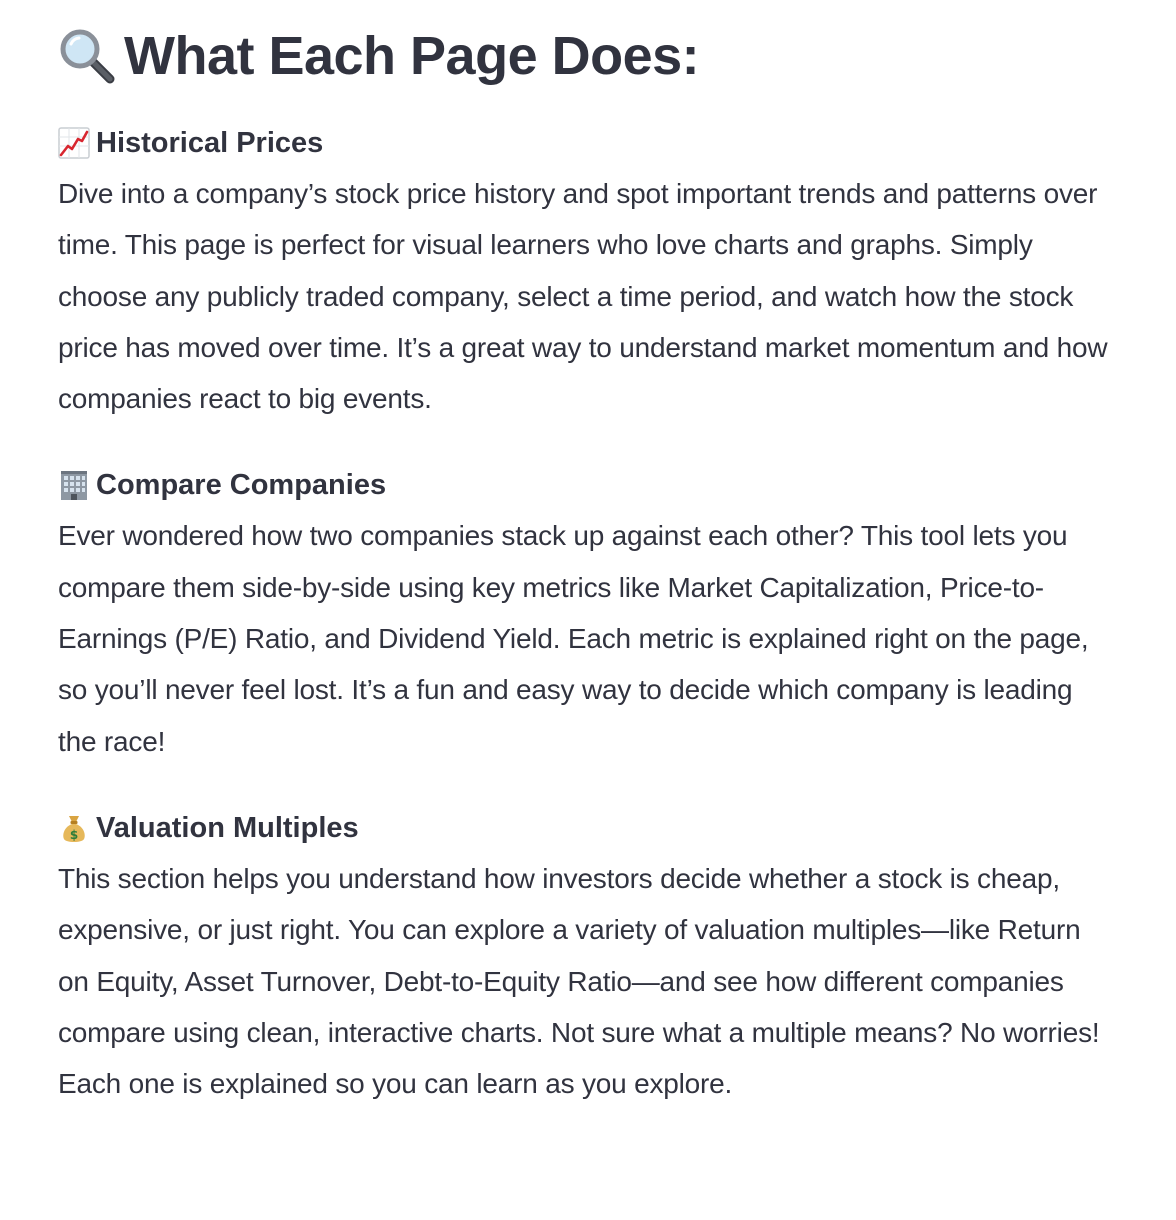 Image resolution: width=1176 pixels, height=1220 pixels. I want to click on money-bag-icon: $, so click(74, 828).